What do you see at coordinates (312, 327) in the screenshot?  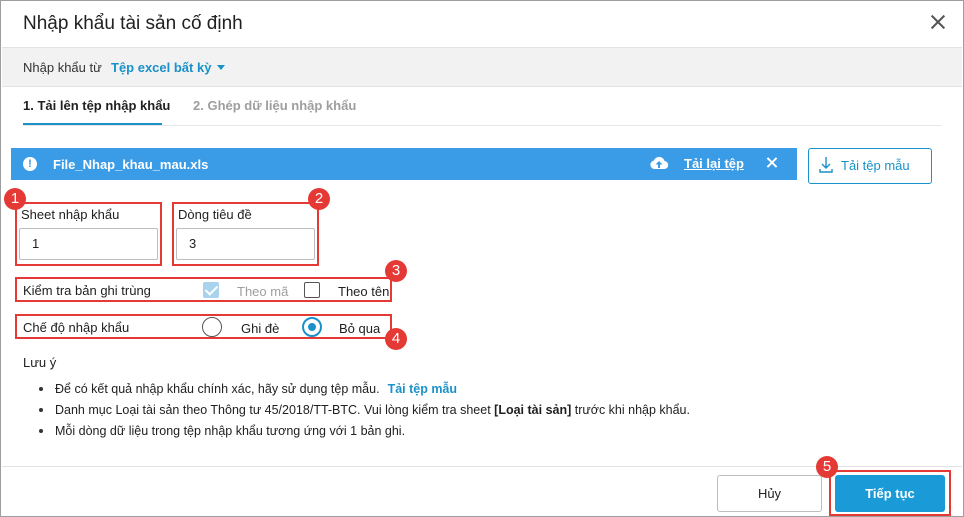 I see `radio-skip` at bounding box center [312, 327].